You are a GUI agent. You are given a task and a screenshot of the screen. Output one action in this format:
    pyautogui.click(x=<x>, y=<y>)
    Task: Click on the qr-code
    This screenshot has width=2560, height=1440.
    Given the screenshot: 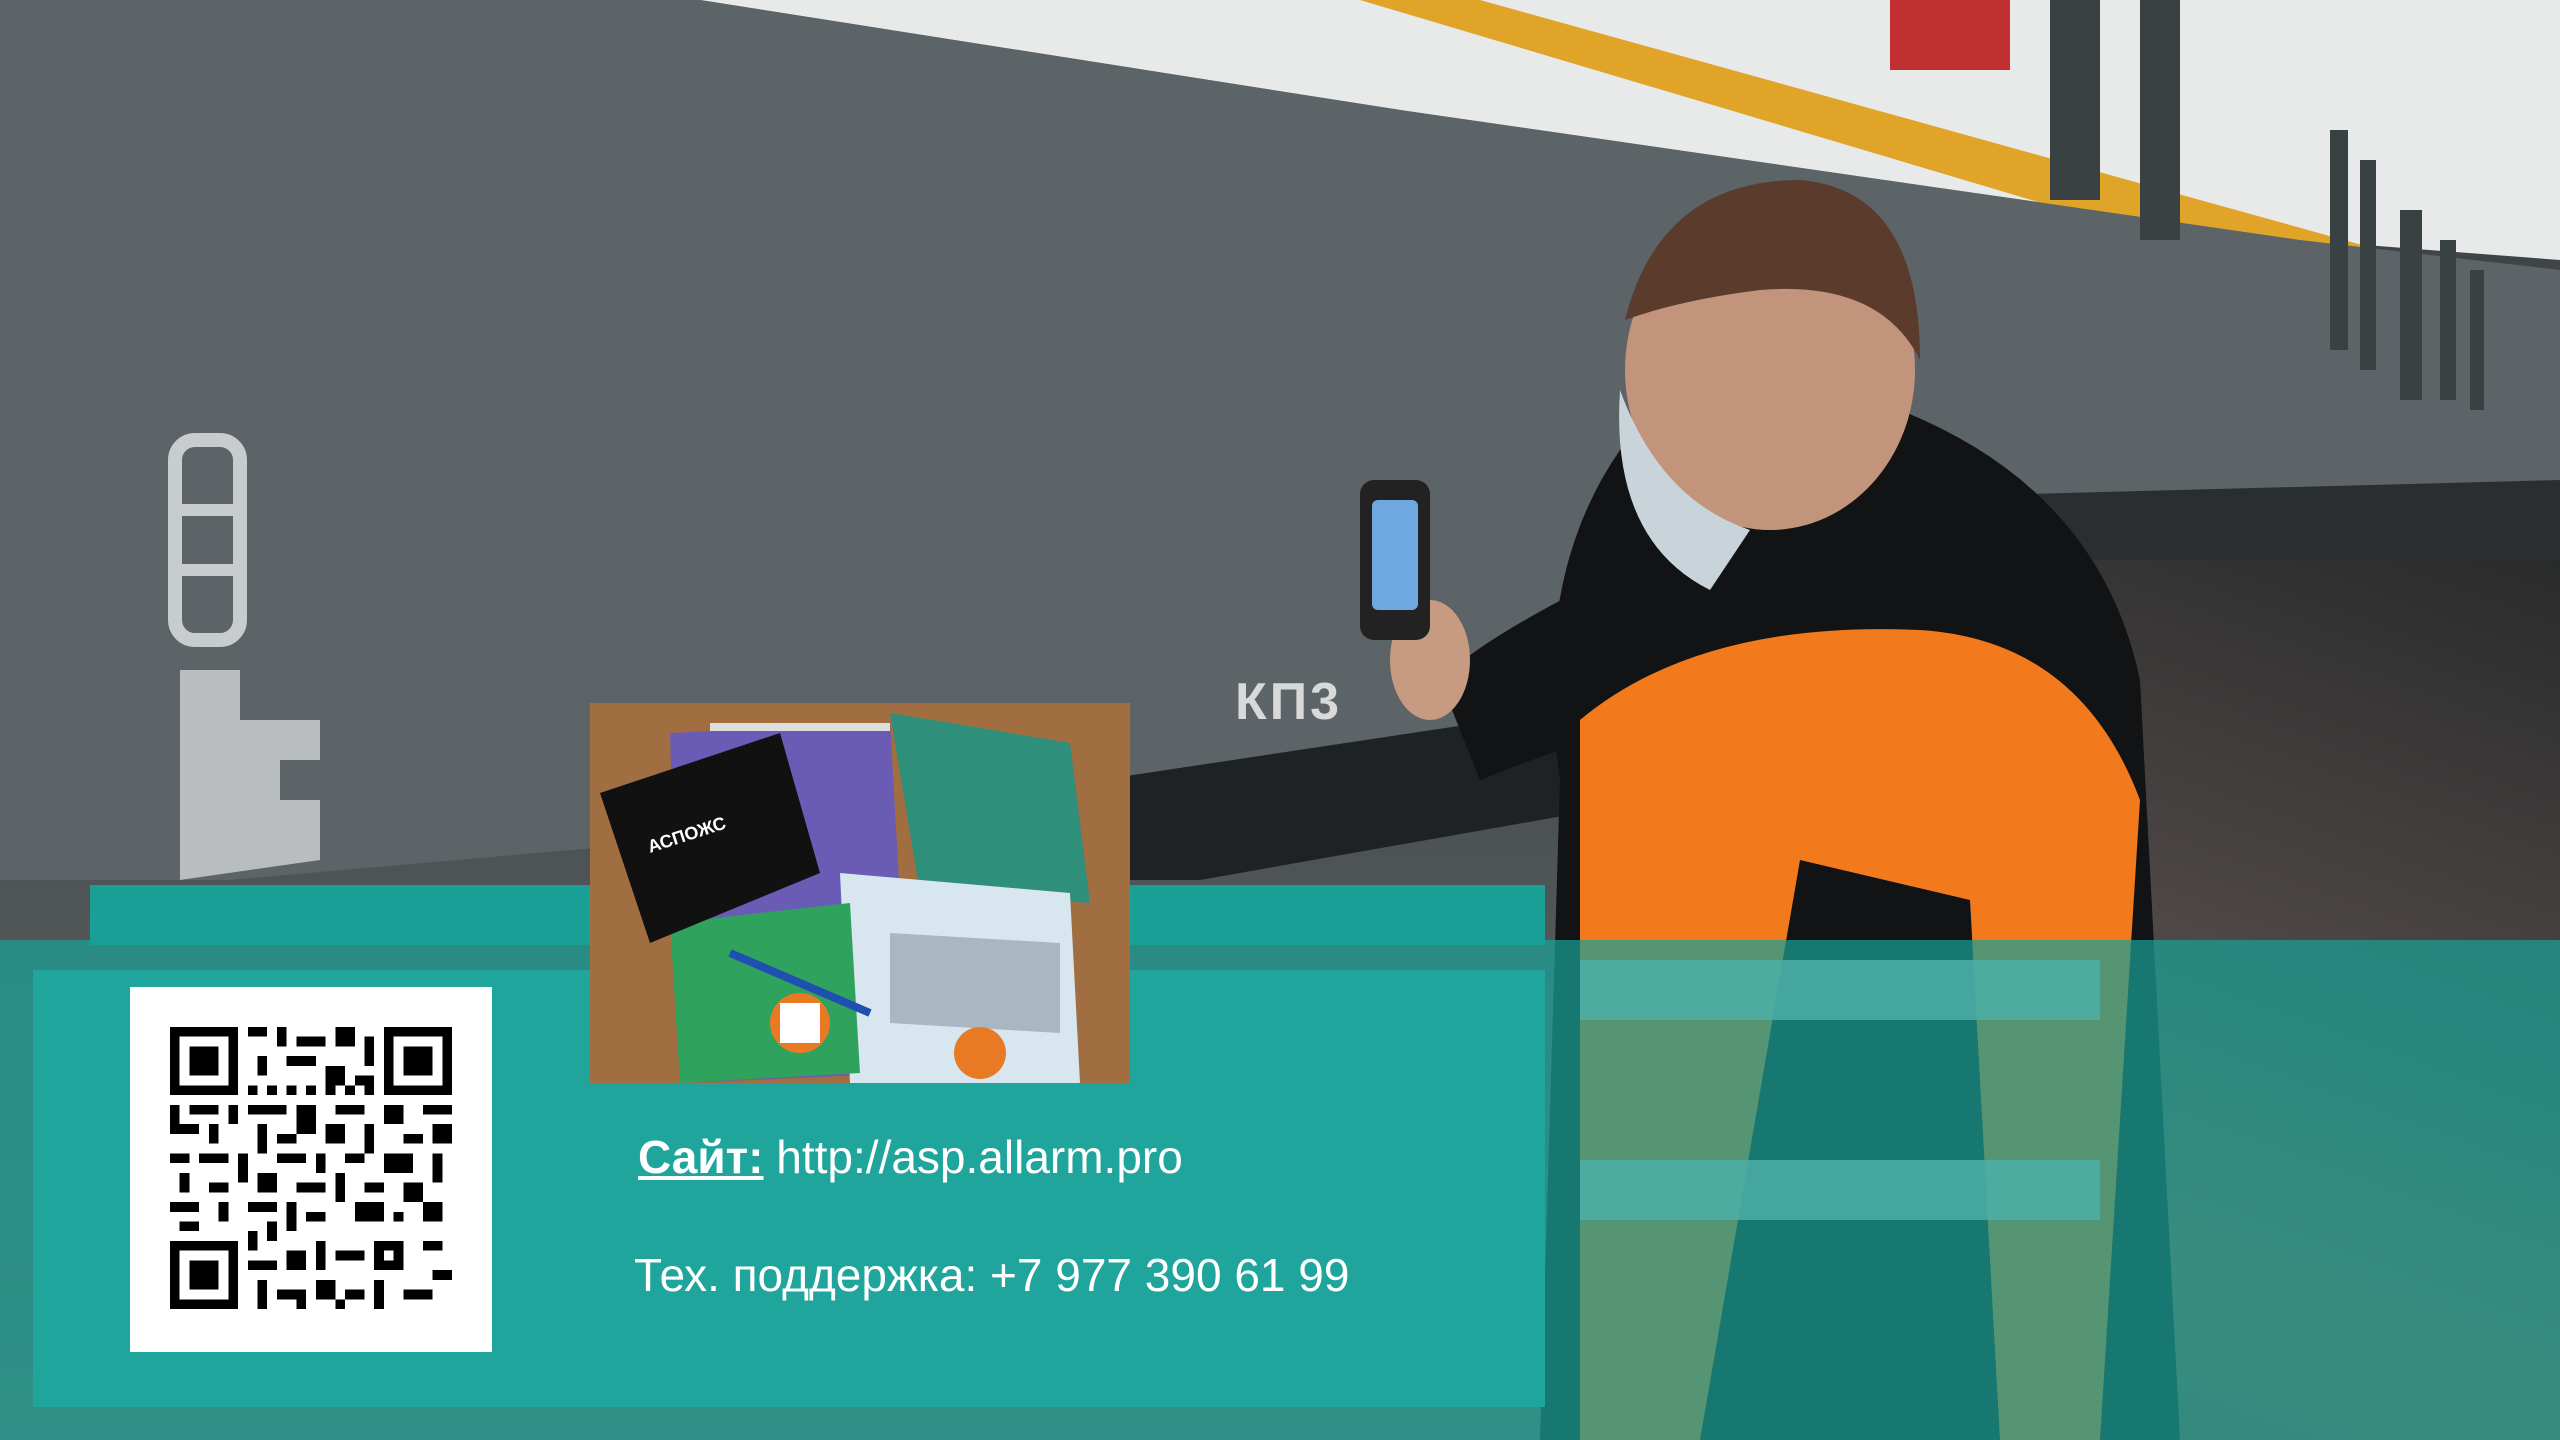 What is the action you would take?
    pyautogui.click(x=311, y=1168)
    